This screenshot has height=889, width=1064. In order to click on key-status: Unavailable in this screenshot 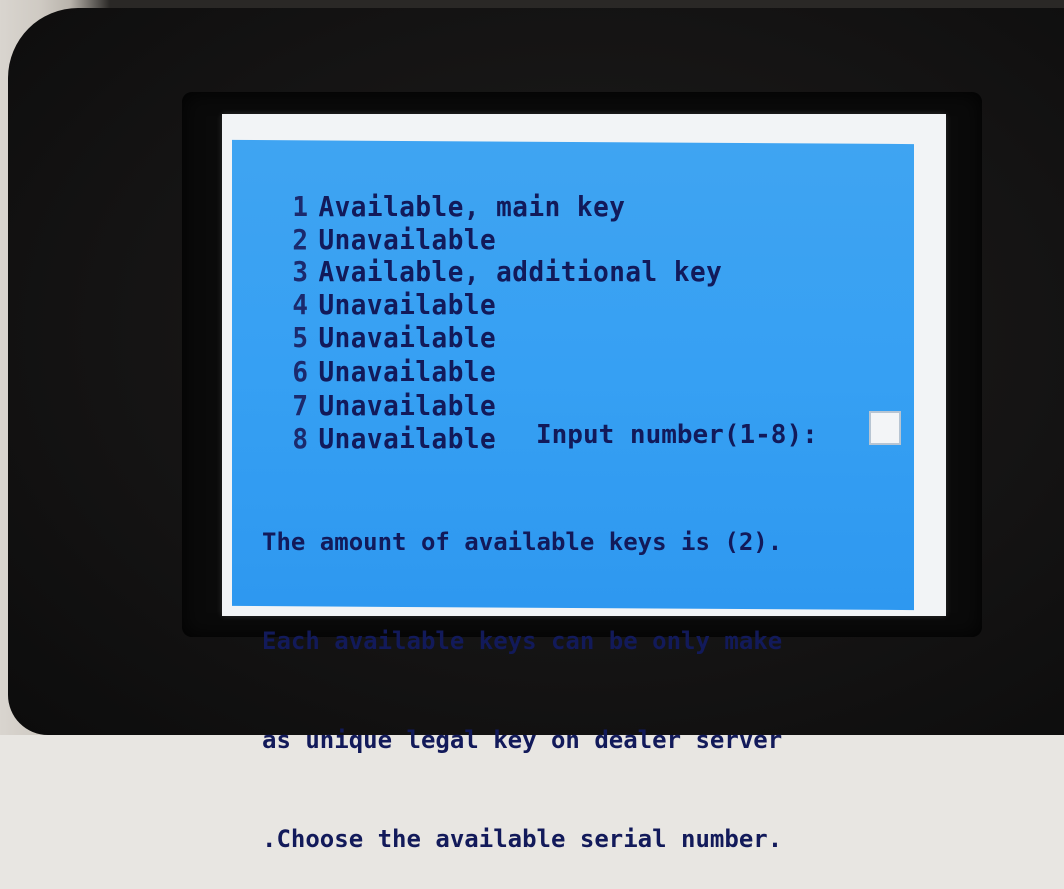, I will do `click(407, 440)`.